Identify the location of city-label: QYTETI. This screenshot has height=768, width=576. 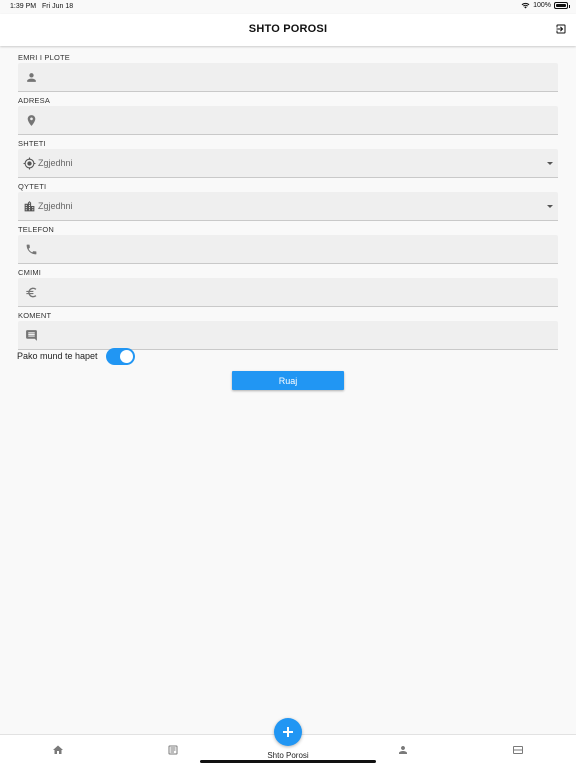
(32, 186).